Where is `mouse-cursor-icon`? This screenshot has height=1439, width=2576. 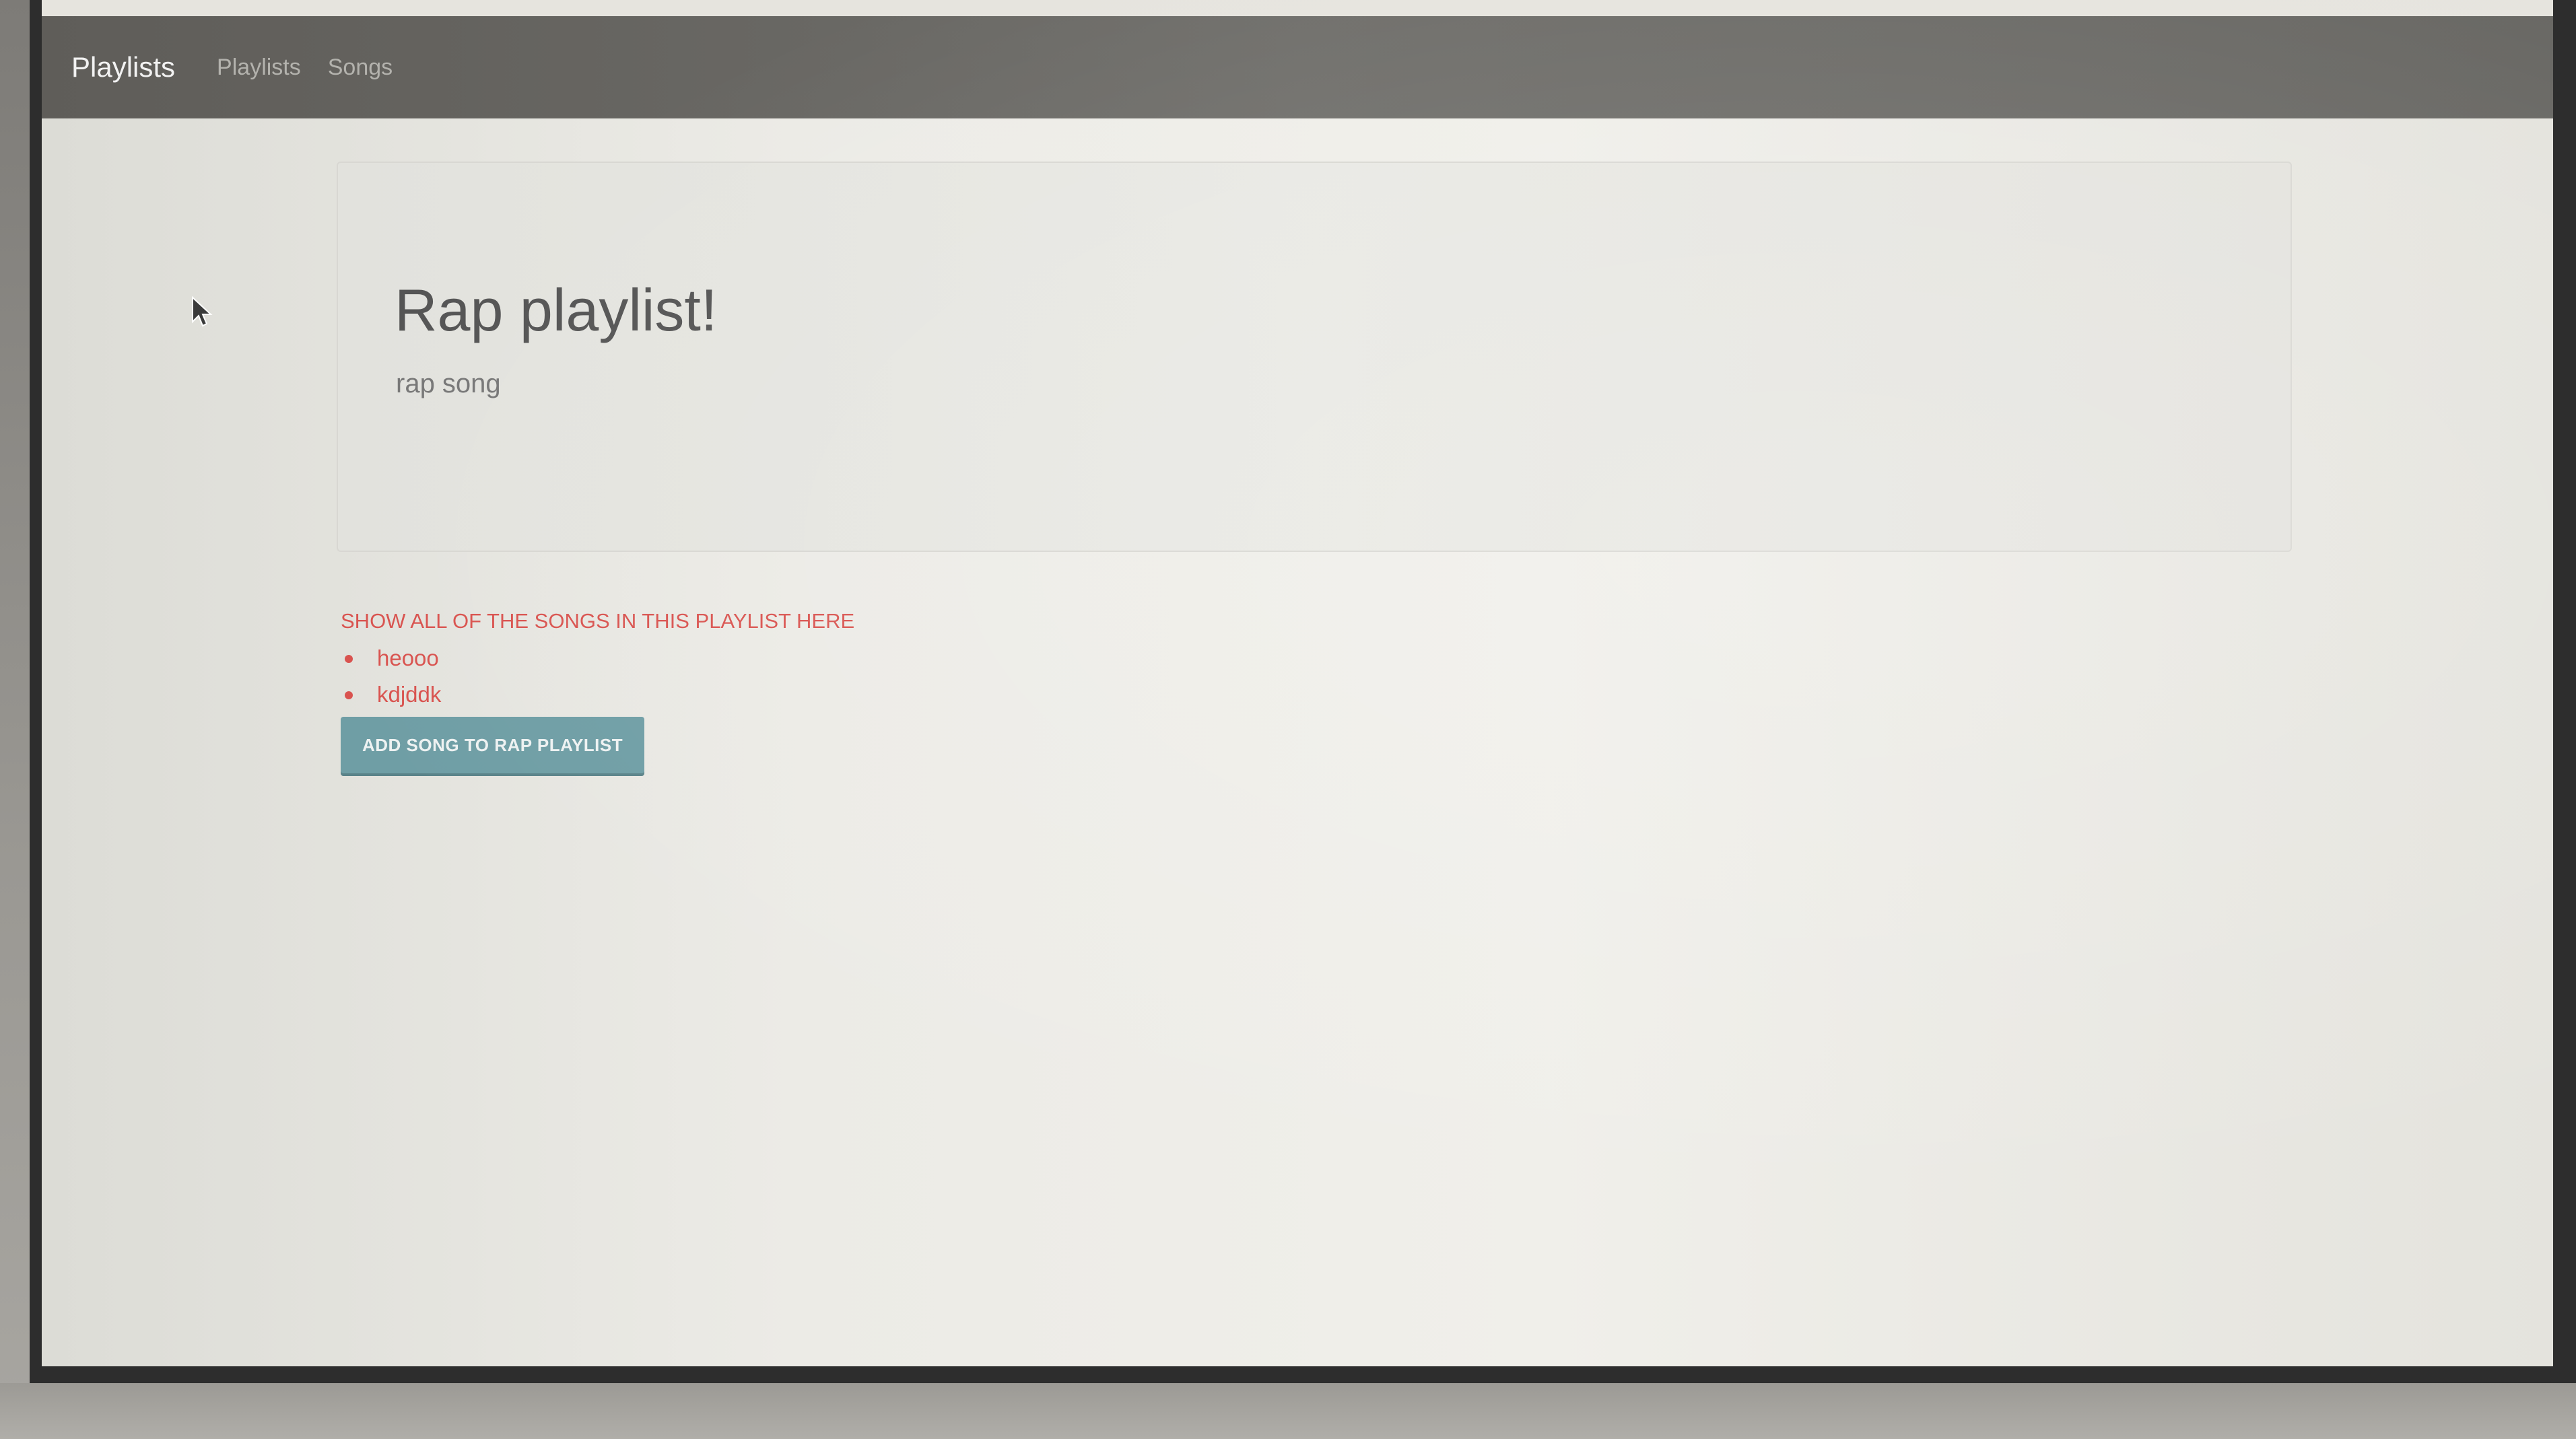 mouse-cursor-icon is located at coordinates (202, 313).